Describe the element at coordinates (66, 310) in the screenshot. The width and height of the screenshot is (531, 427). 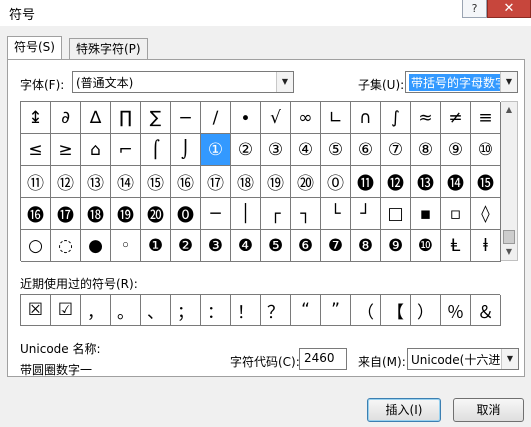
I see `recent-symbol-cell: ☑` at that location.